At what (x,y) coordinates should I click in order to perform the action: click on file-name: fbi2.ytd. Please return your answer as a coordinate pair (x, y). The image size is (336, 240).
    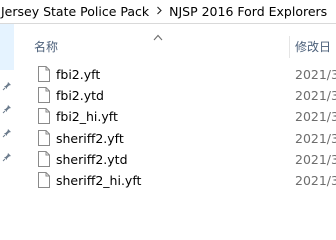
    Looking at the image, I should click on (80, 95).